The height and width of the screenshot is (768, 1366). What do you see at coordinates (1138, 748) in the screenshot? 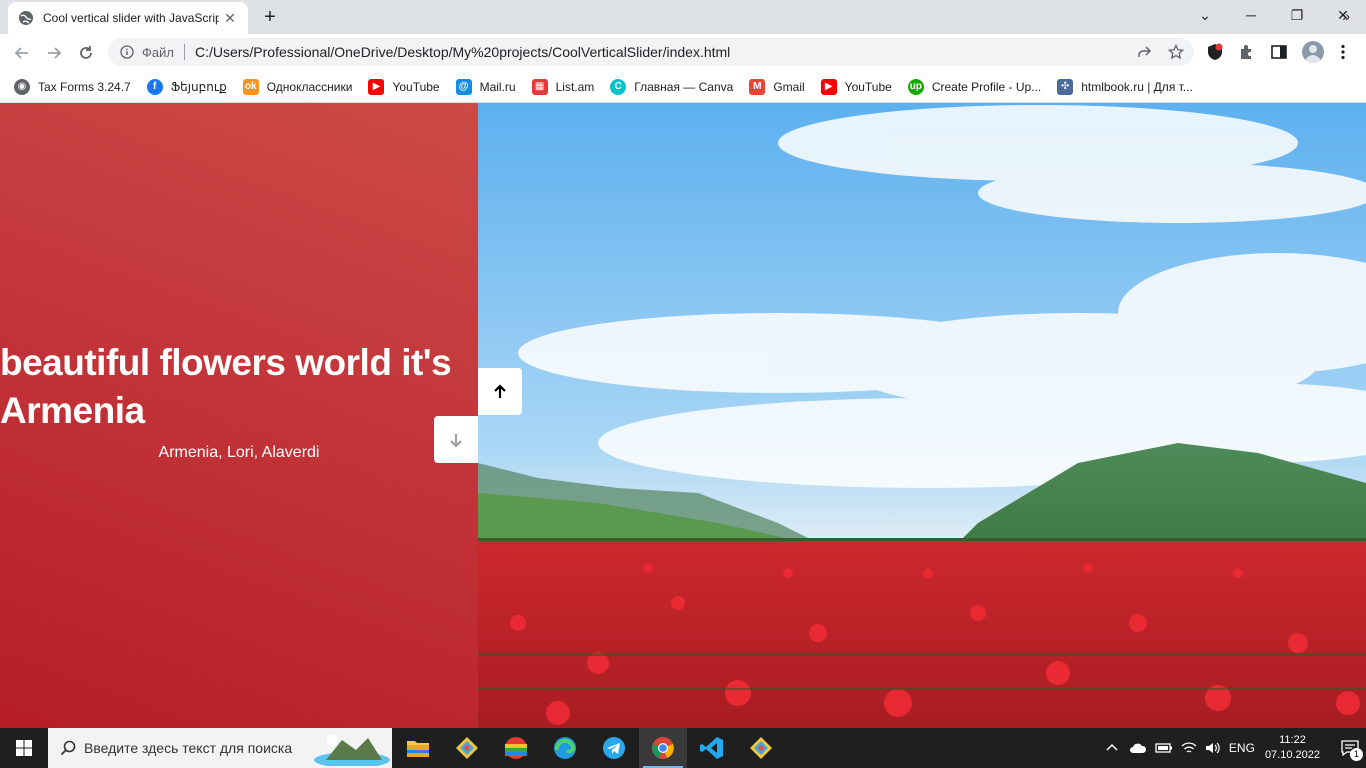
I see `cloud-icon` at bounding box center [1138, 748].